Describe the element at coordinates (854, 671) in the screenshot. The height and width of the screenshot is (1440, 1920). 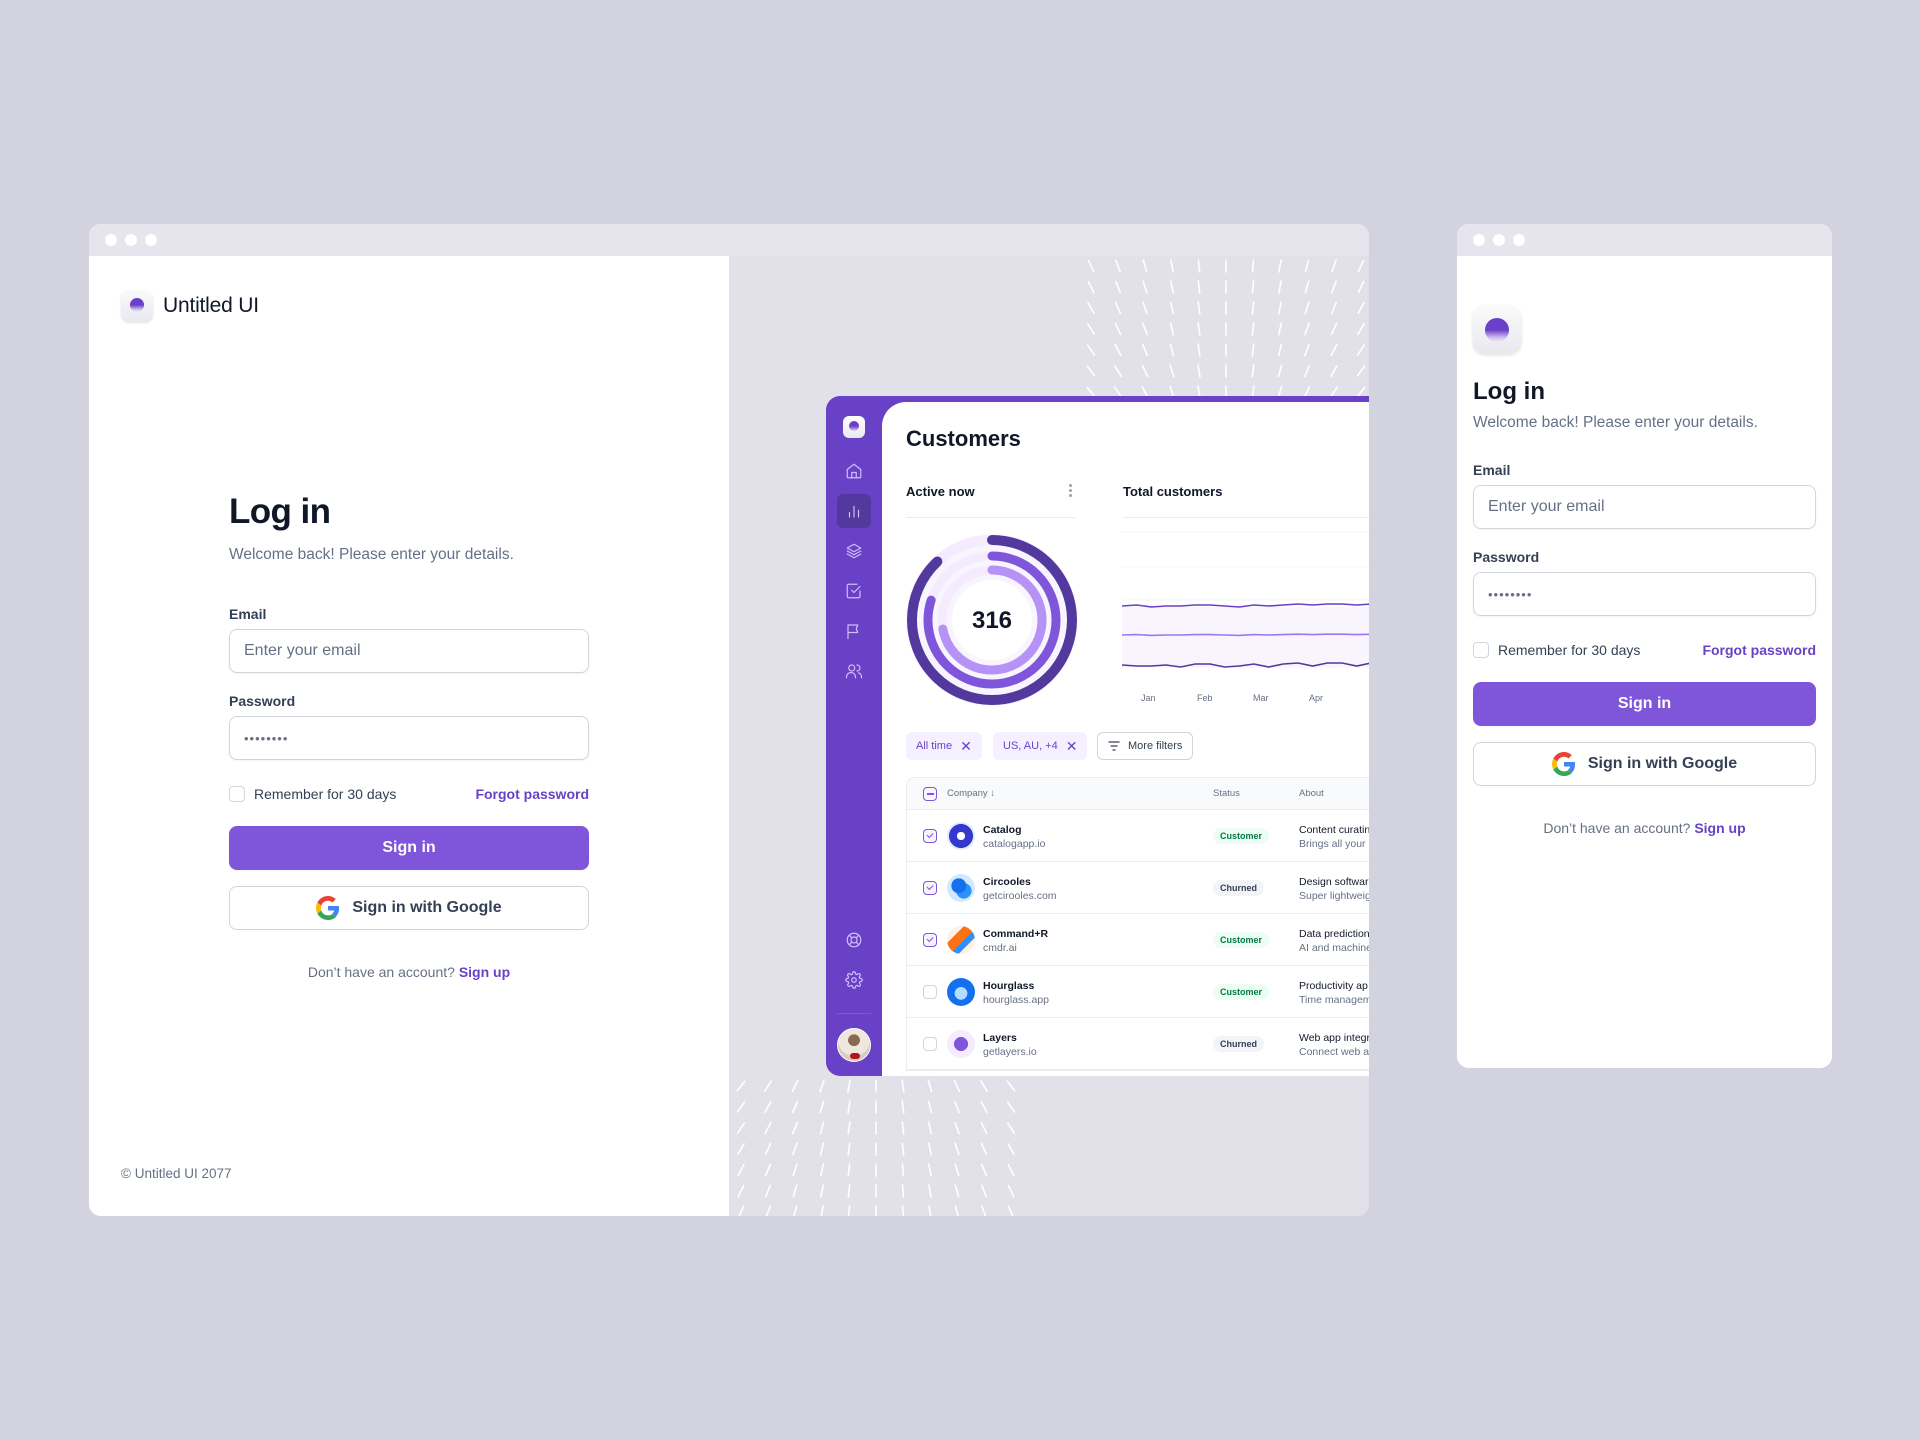
I see `sidebar-item-users` at that location.